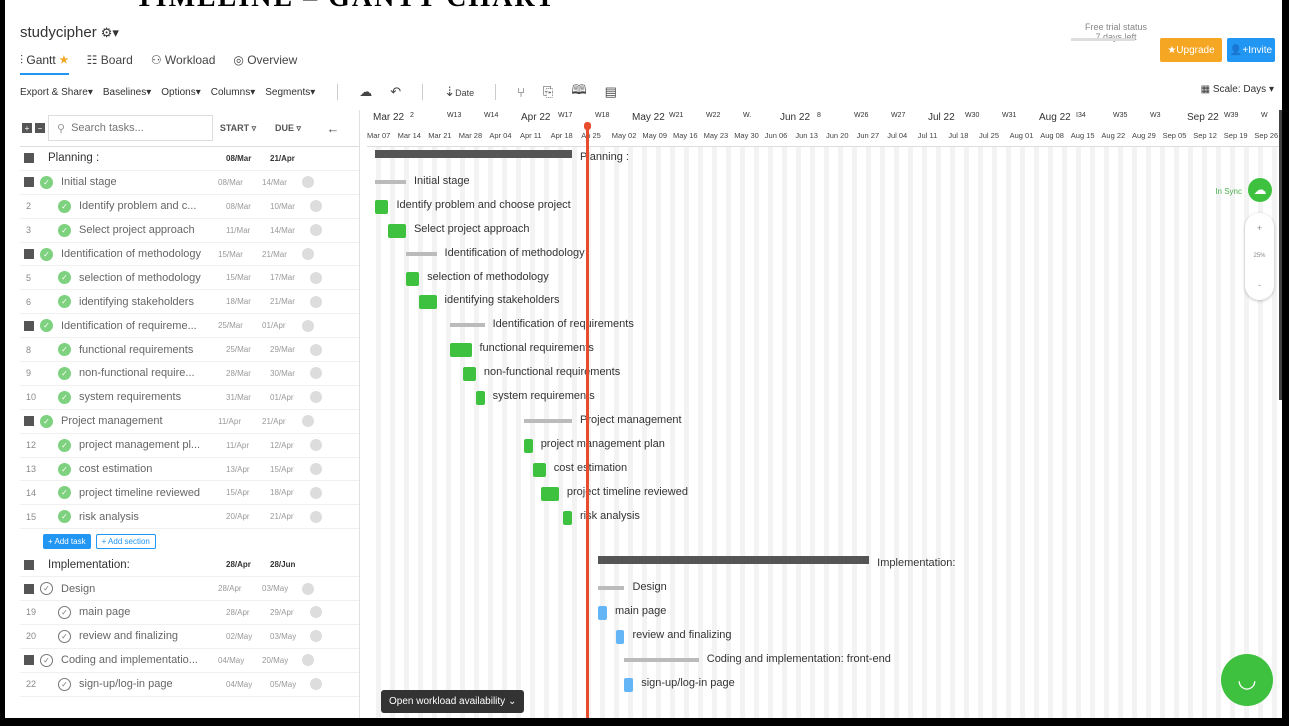  Describe the element at coordinates (290, 373) in the screenshot. I see `due-date: 30/Mar` at that location.